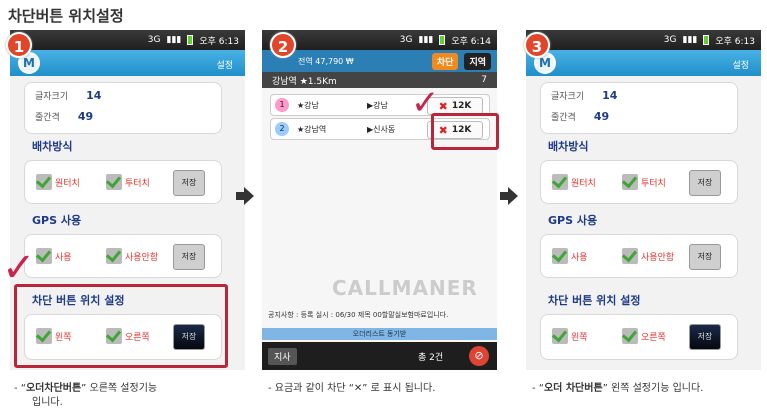 The image size is (767, 416). Describe the element at coordinates (379, 356) in the screenshot. I see `bottom-bar: 지사 총 2건 ⊘` at that location.